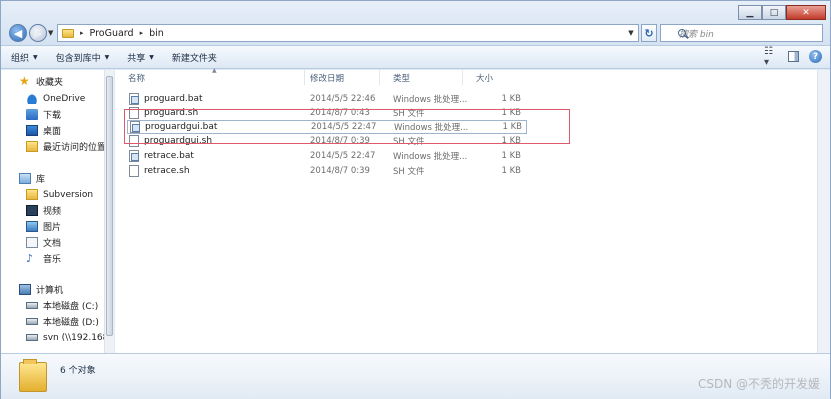 This screenshot has width=831, height=399. What do you see at coordinates (32, 114) in the screenshot?
I see `download-icon` at bounding box center [32, 114].